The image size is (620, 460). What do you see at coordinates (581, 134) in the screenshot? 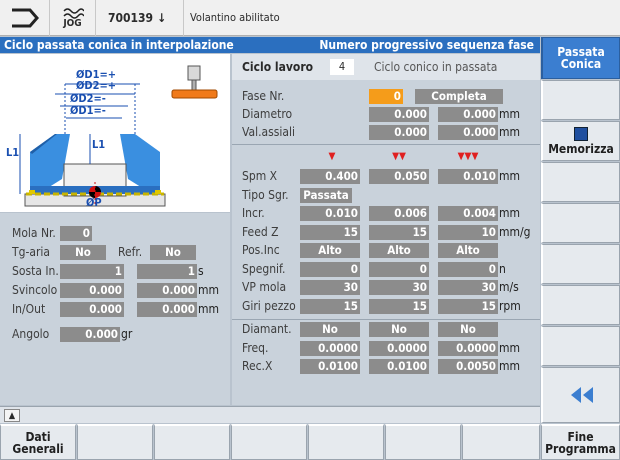
I see `save-disk-icon` at bounding box center [581, 134].